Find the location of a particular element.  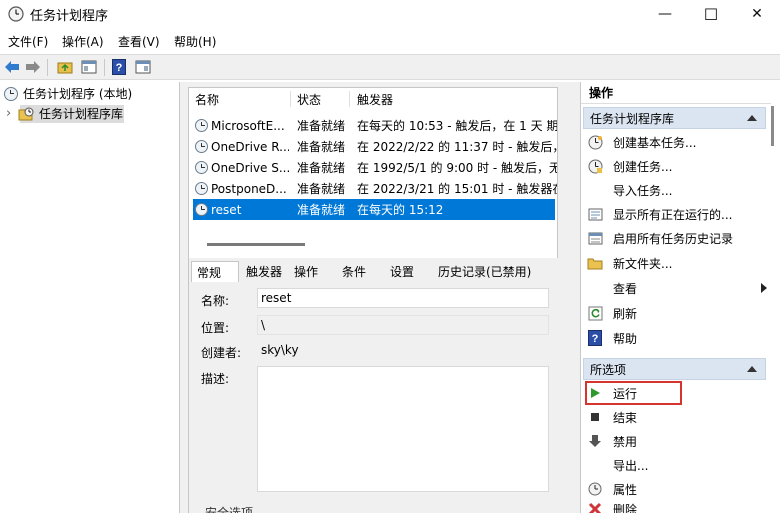

column-header-trigger: 触发器 is located at coordinates (375, 99).